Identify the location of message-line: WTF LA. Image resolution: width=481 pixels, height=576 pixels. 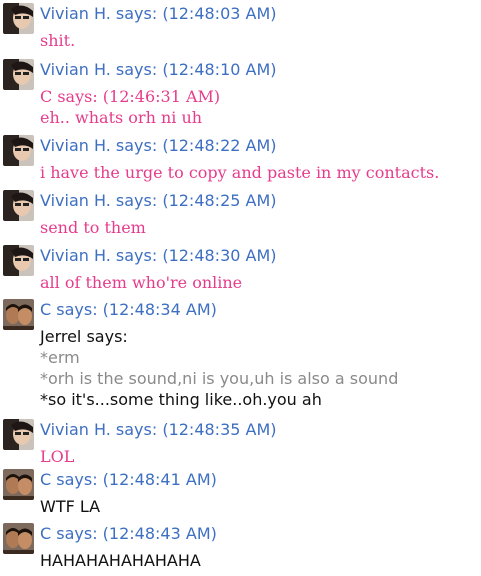
(70, 506).